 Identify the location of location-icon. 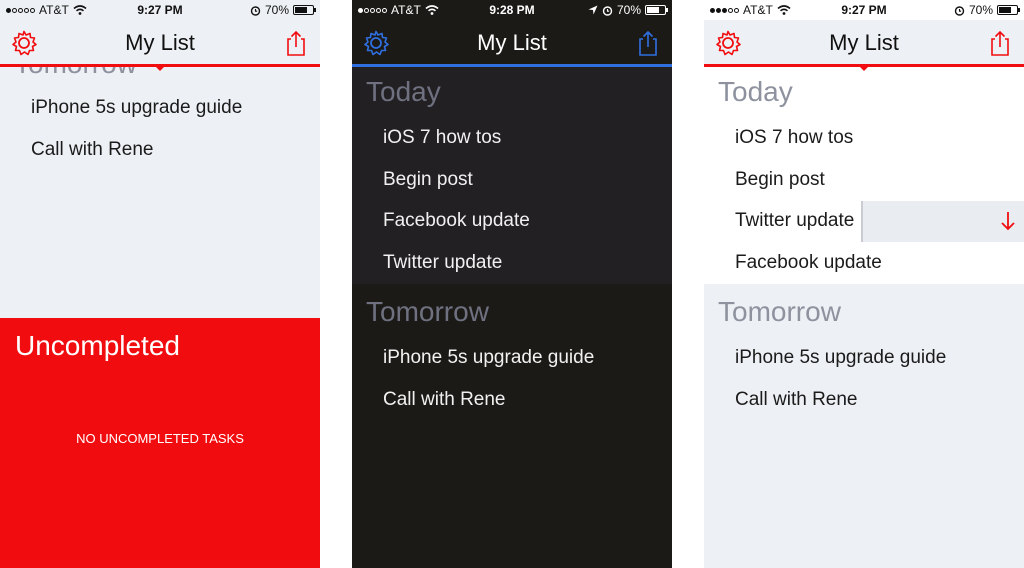
(593, 10).